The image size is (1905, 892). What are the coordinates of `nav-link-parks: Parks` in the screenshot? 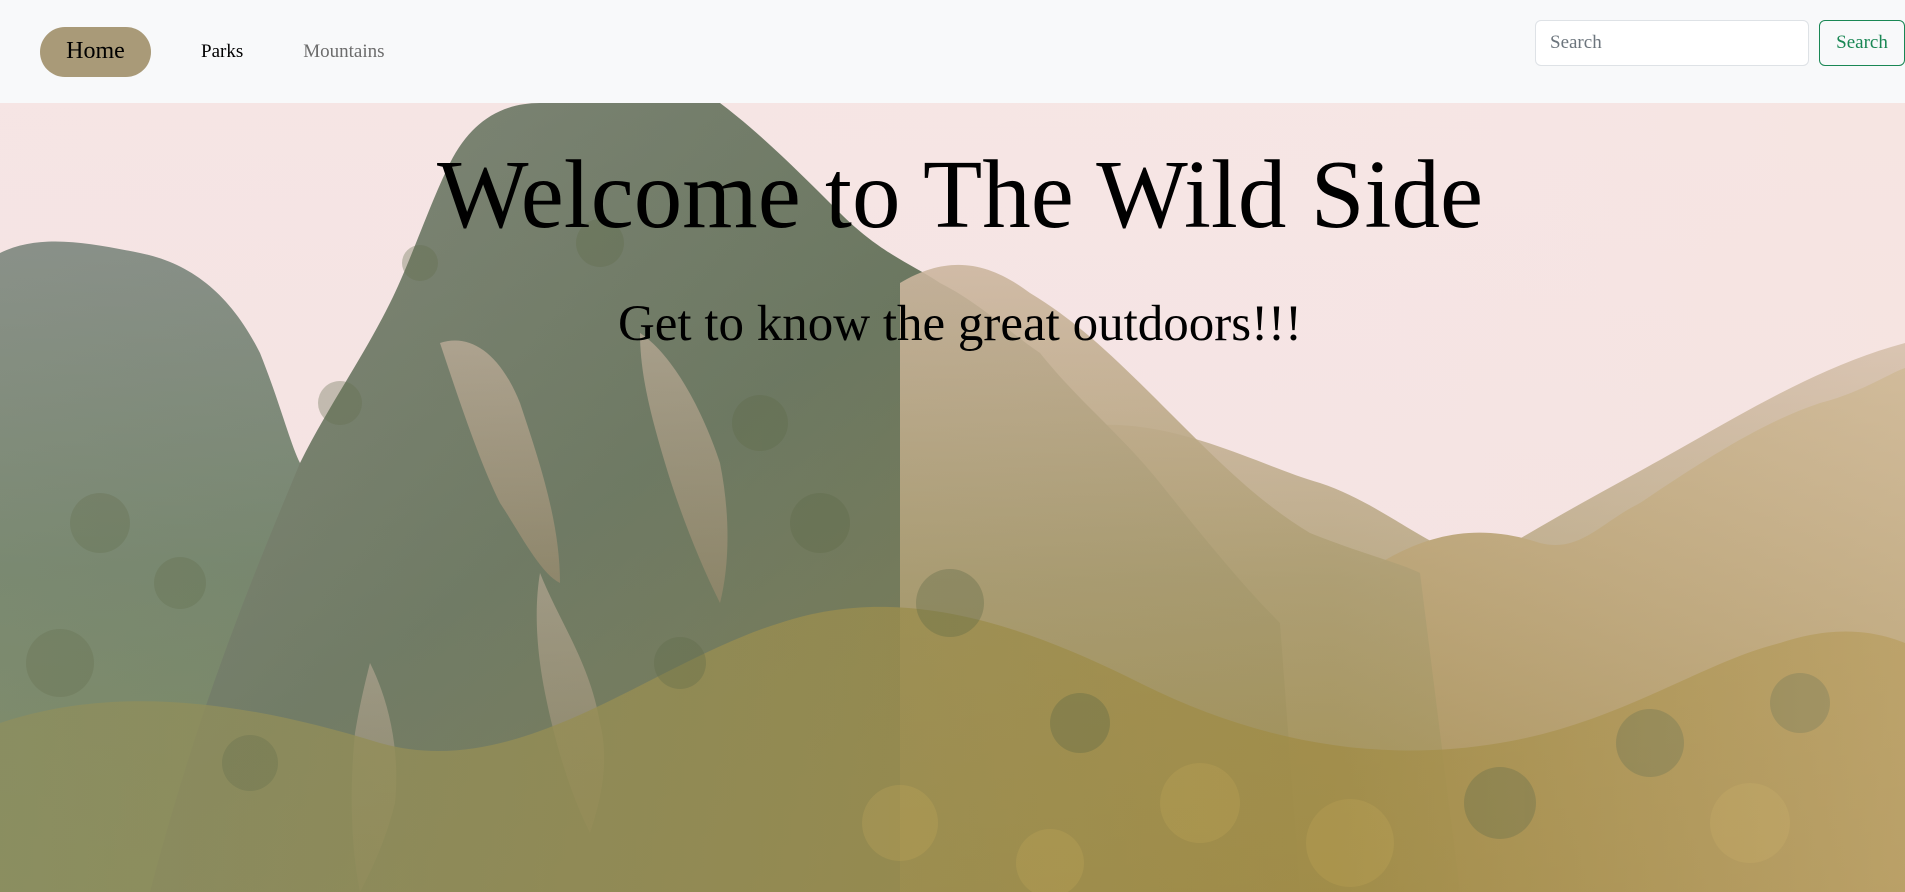 It's located at (222, 52).